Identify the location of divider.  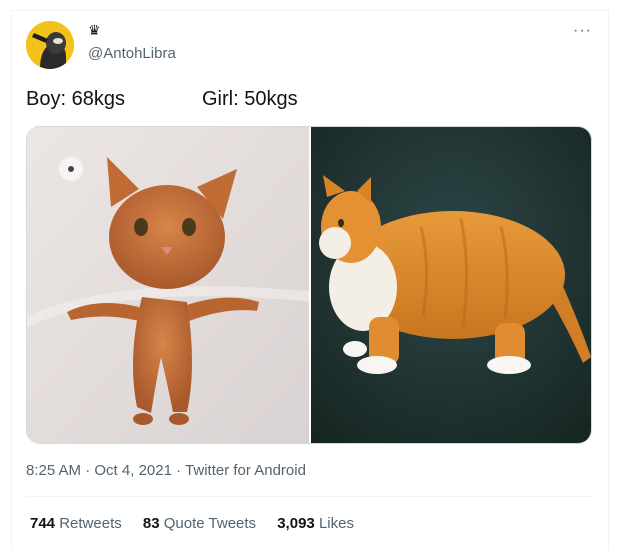
(309, 496).